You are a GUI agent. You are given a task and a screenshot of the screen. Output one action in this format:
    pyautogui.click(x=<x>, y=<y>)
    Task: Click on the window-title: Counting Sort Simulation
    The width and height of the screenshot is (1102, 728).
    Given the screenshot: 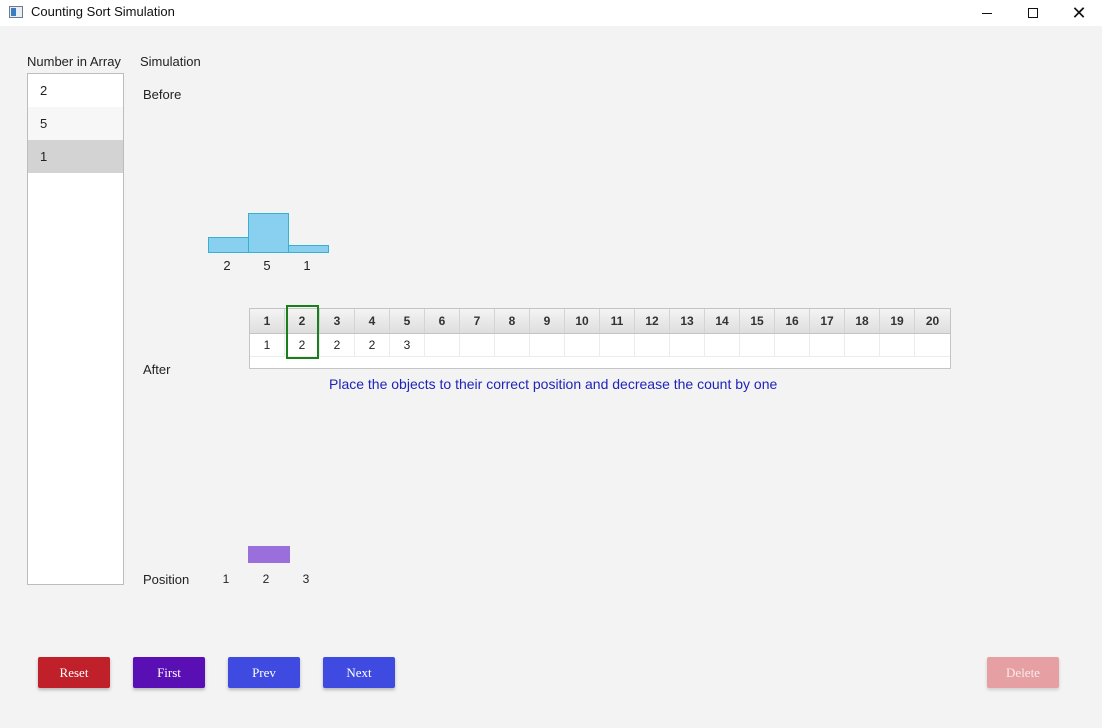 What is the action you would take?
    pyautogui.click(x=103, y=11)
    